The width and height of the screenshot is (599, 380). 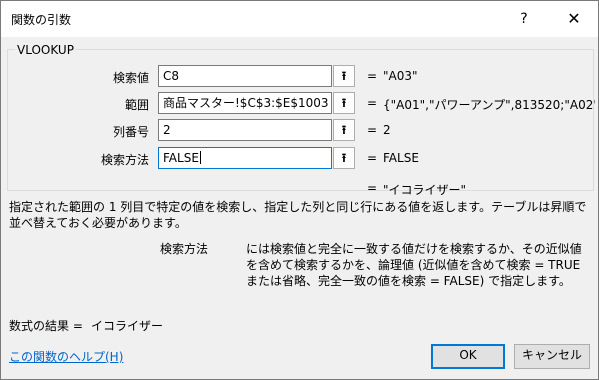 I want to click on text-cursor, so click(x=200, y=157).